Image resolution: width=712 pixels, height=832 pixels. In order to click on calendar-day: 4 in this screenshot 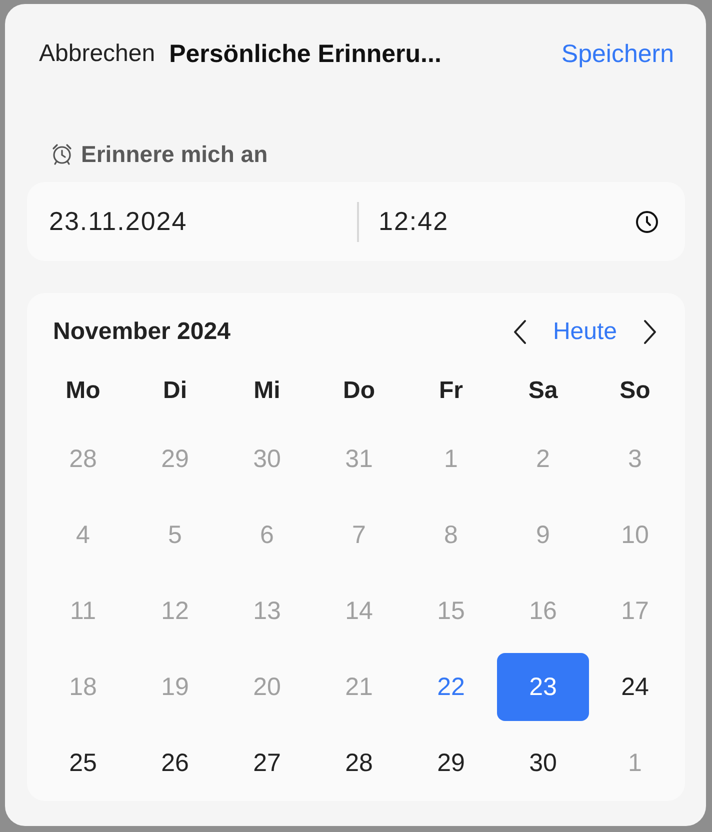, I will do `click(83, 535)`.